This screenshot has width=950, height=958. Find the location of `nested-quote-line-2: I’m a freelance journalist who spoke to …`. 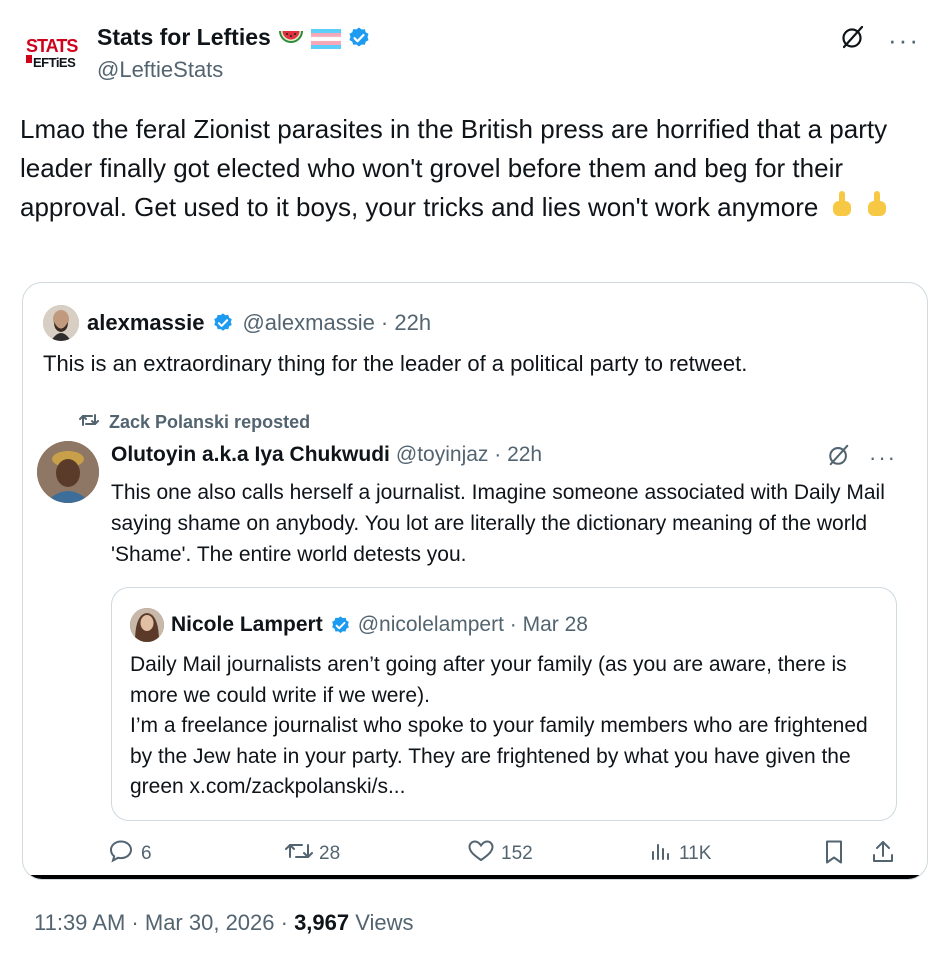

nested-quote-line-2: I’m a freelance journalist who spoke to … is located at coordinates (499, 756).